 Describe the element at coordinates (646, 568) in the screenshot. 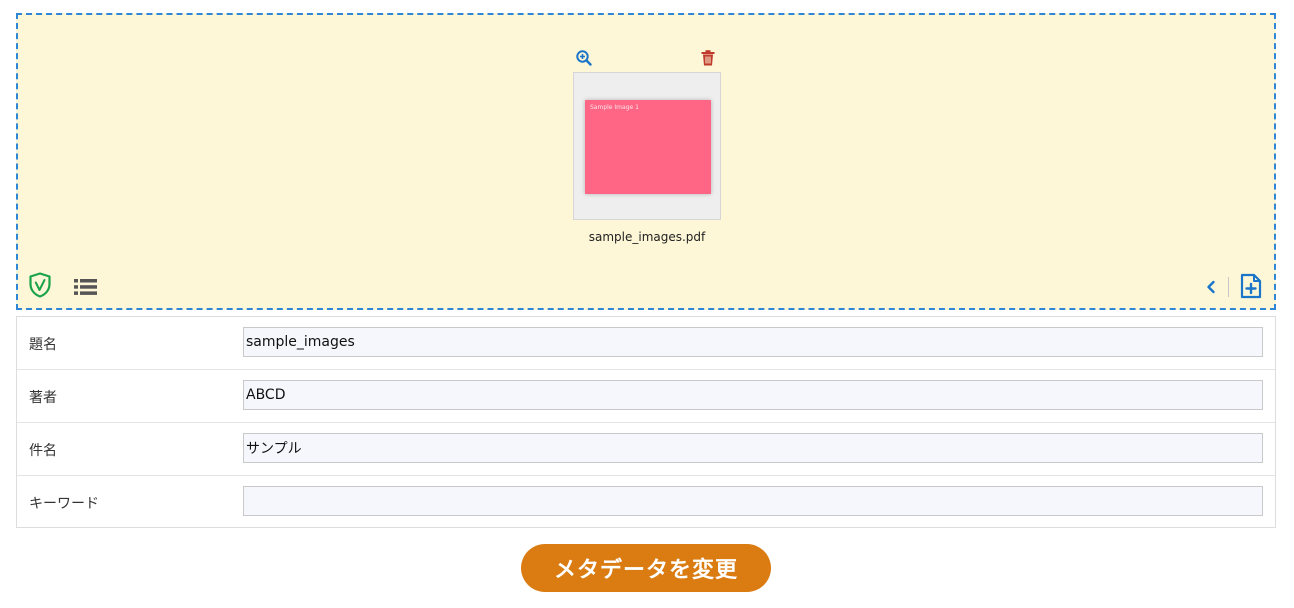

I see `change-metadata-button: メタデータを変更` at that location.